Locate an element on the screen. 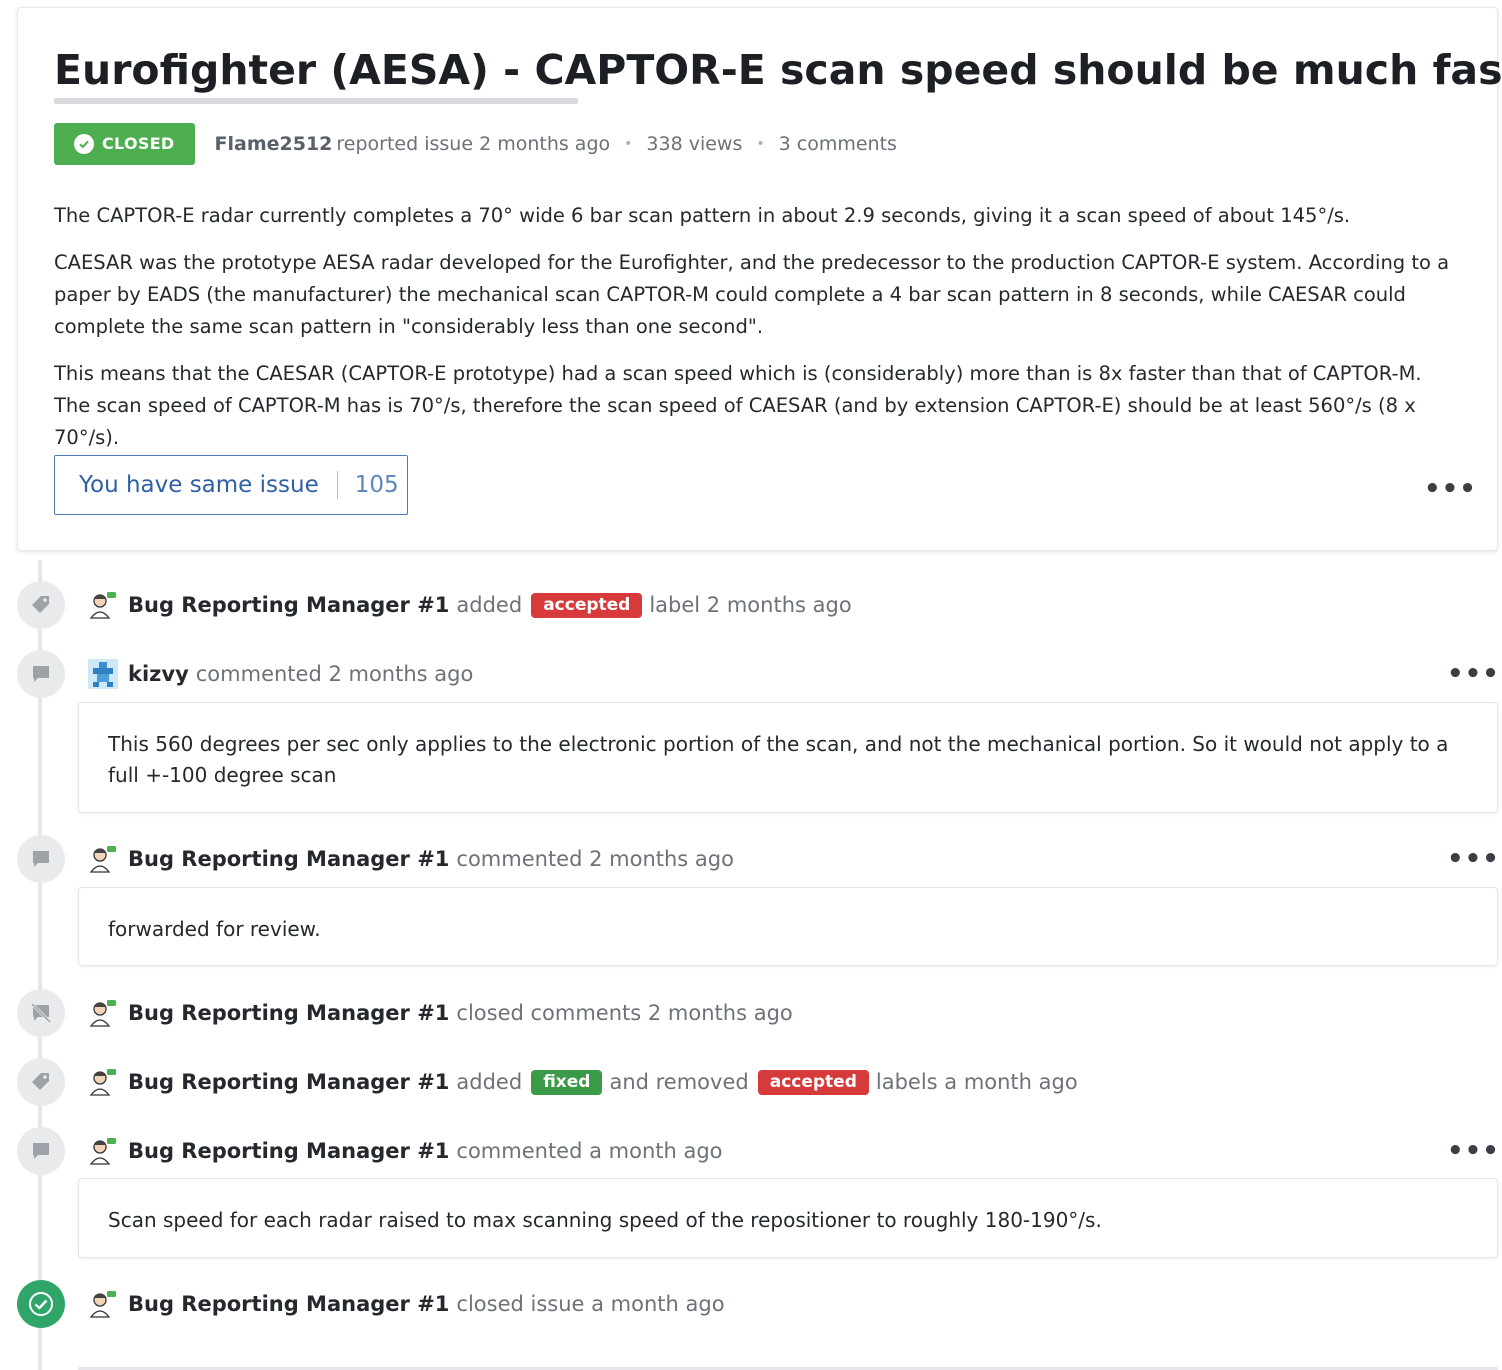 The width and height of the screenshot is (1502, 1370). timeline-event: kizvy commented 2 months ago is located at coordinates (280, 674).